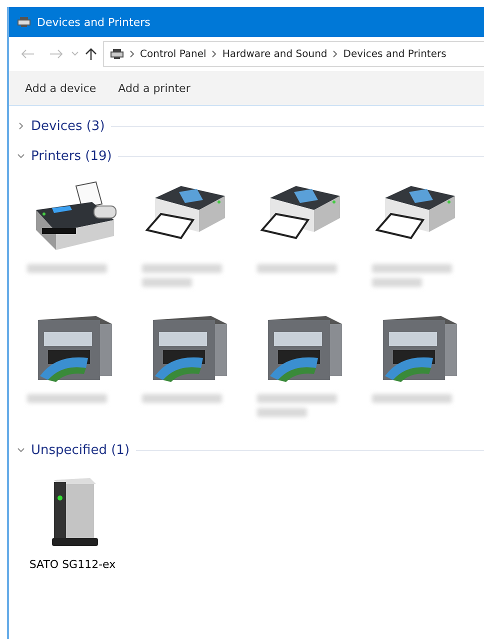 This screenshot has width=484, height=639. I want to click on group-header: Devices (3), so click(68, 126).